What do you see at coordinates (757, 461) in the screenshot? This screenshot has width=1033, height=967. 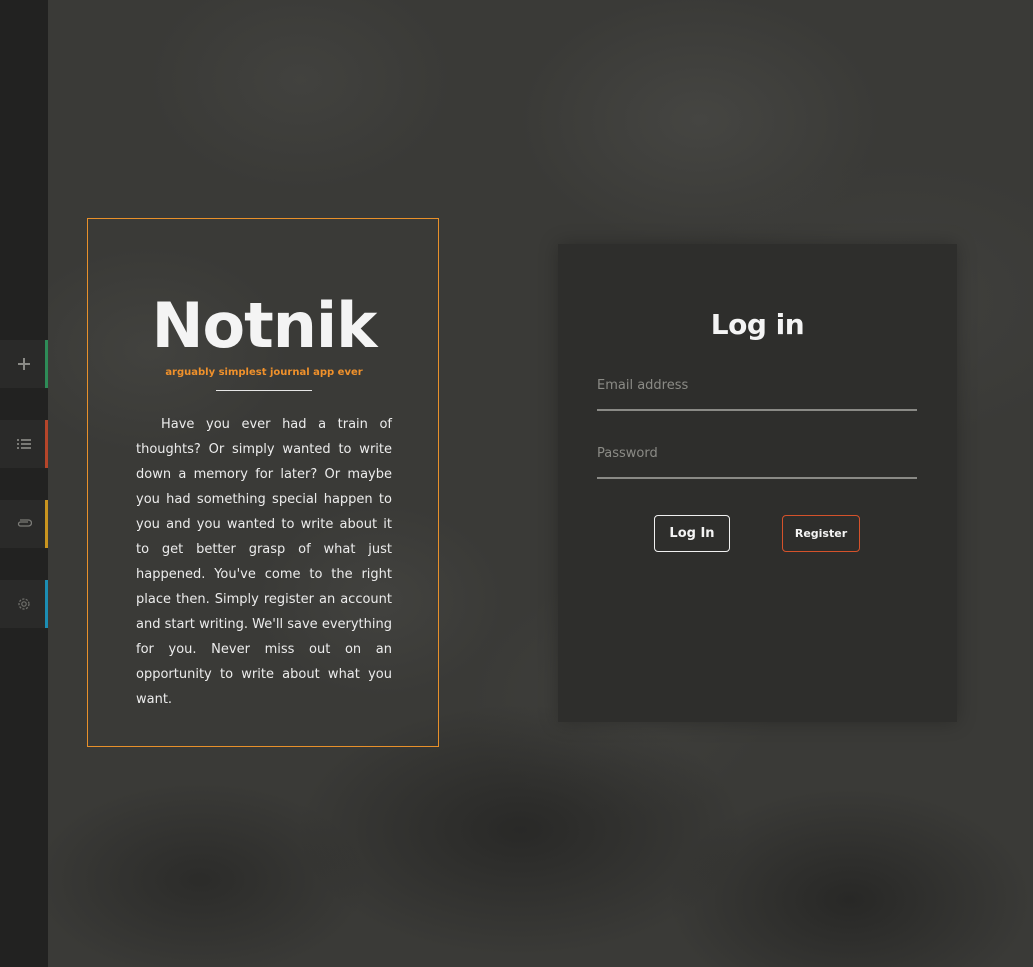 I see `password-field` at bounding box center [757, 461].